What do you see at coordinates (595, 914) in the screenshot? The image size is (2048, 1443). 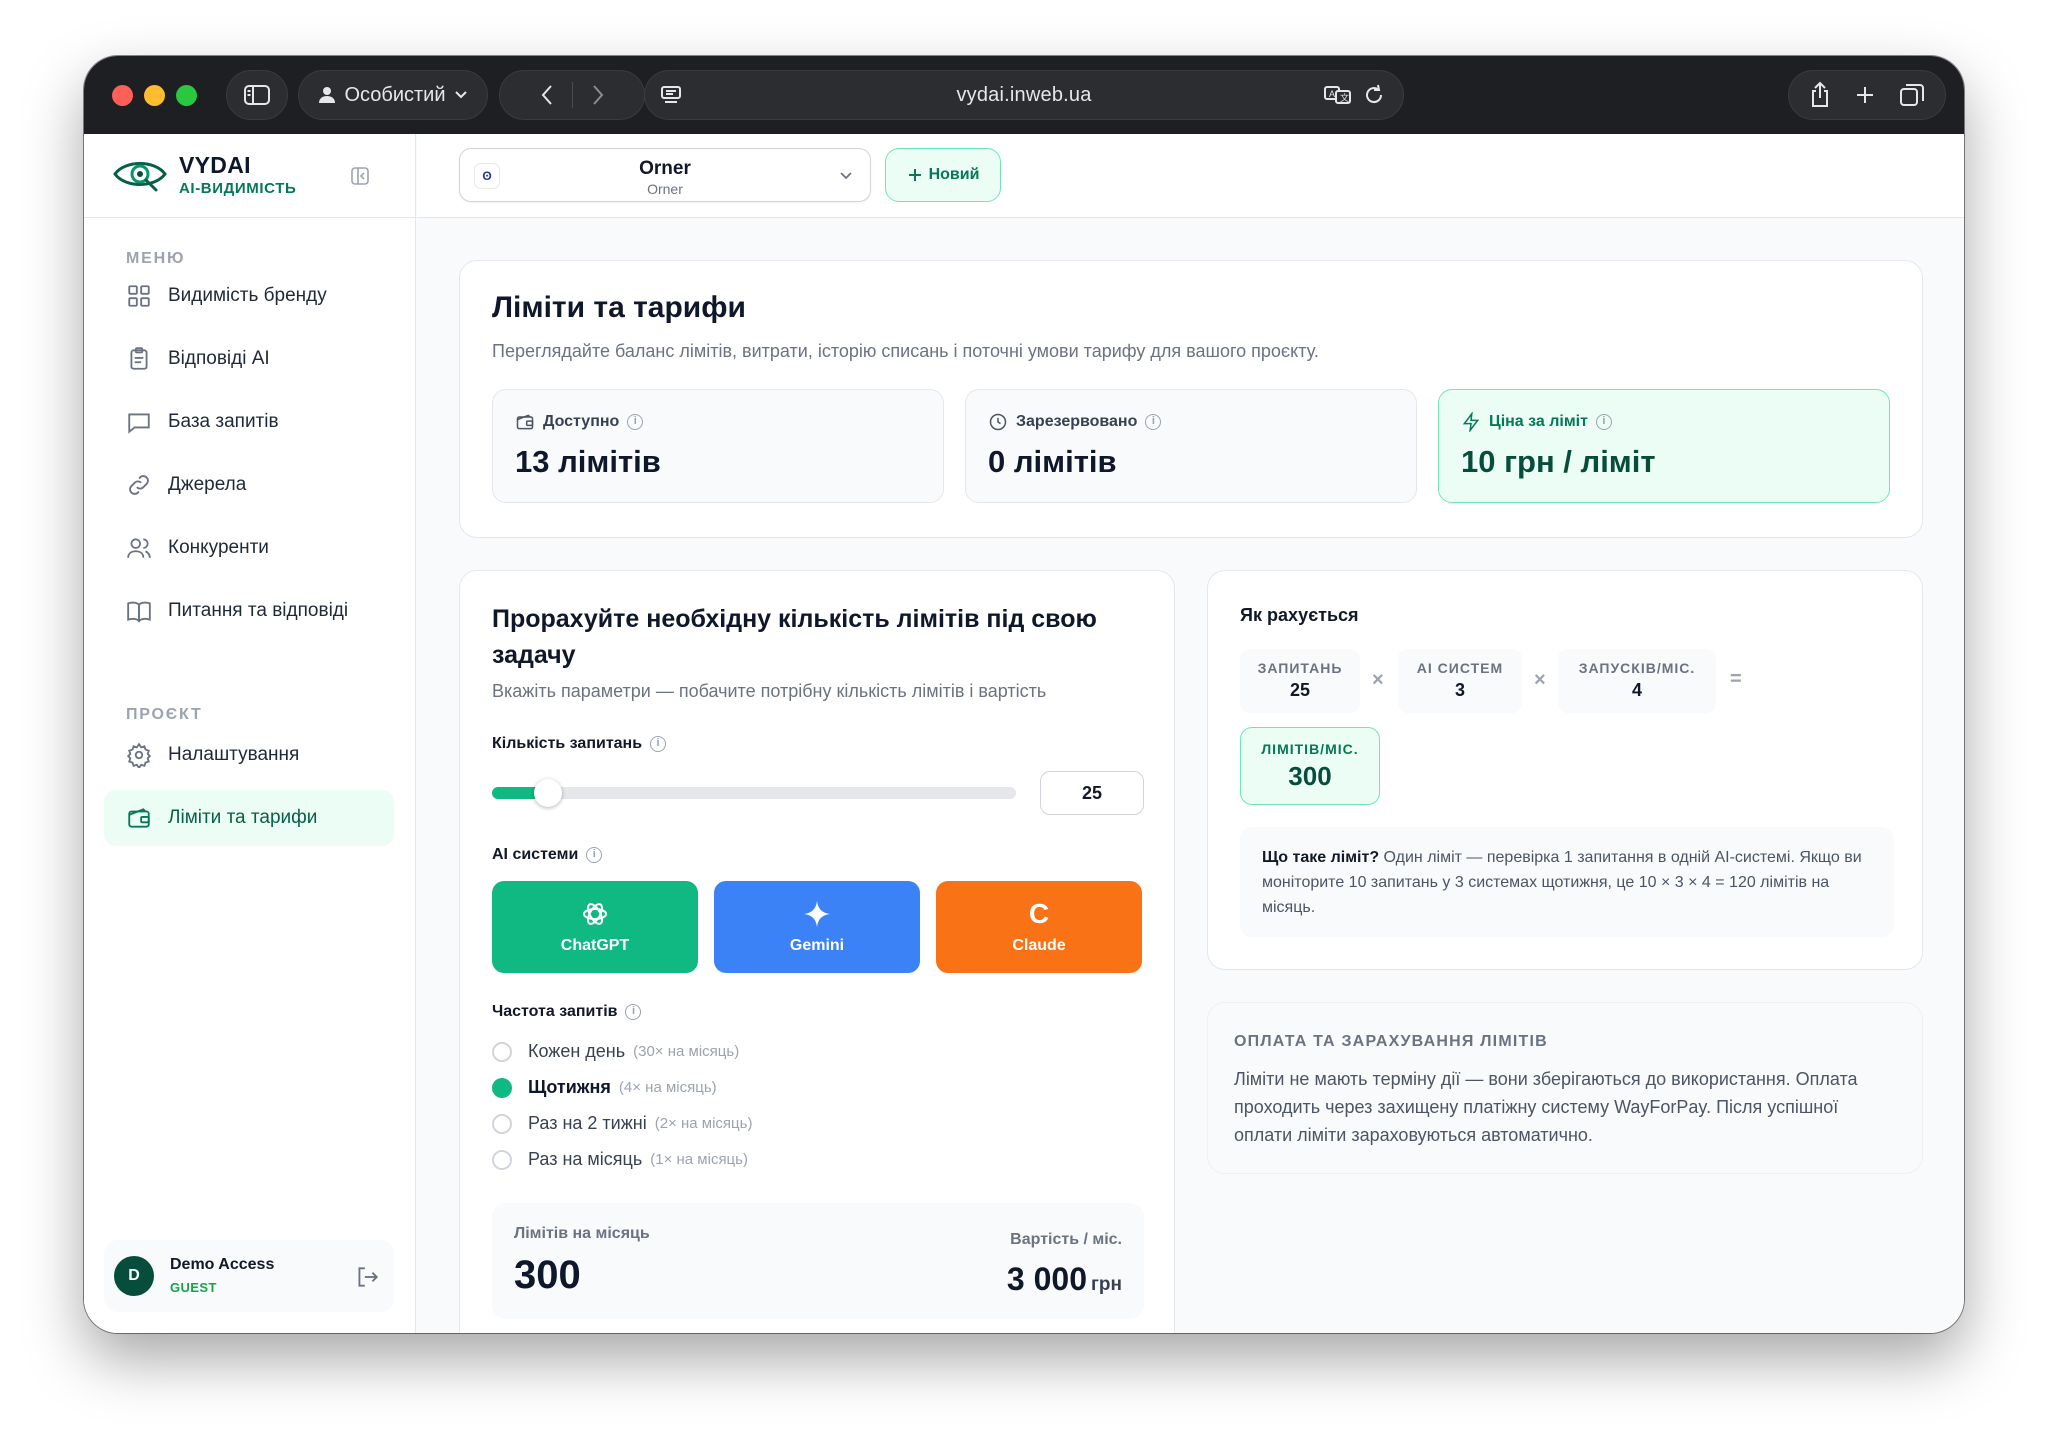 I see `openai-icon` at bounding box center [595, 914].